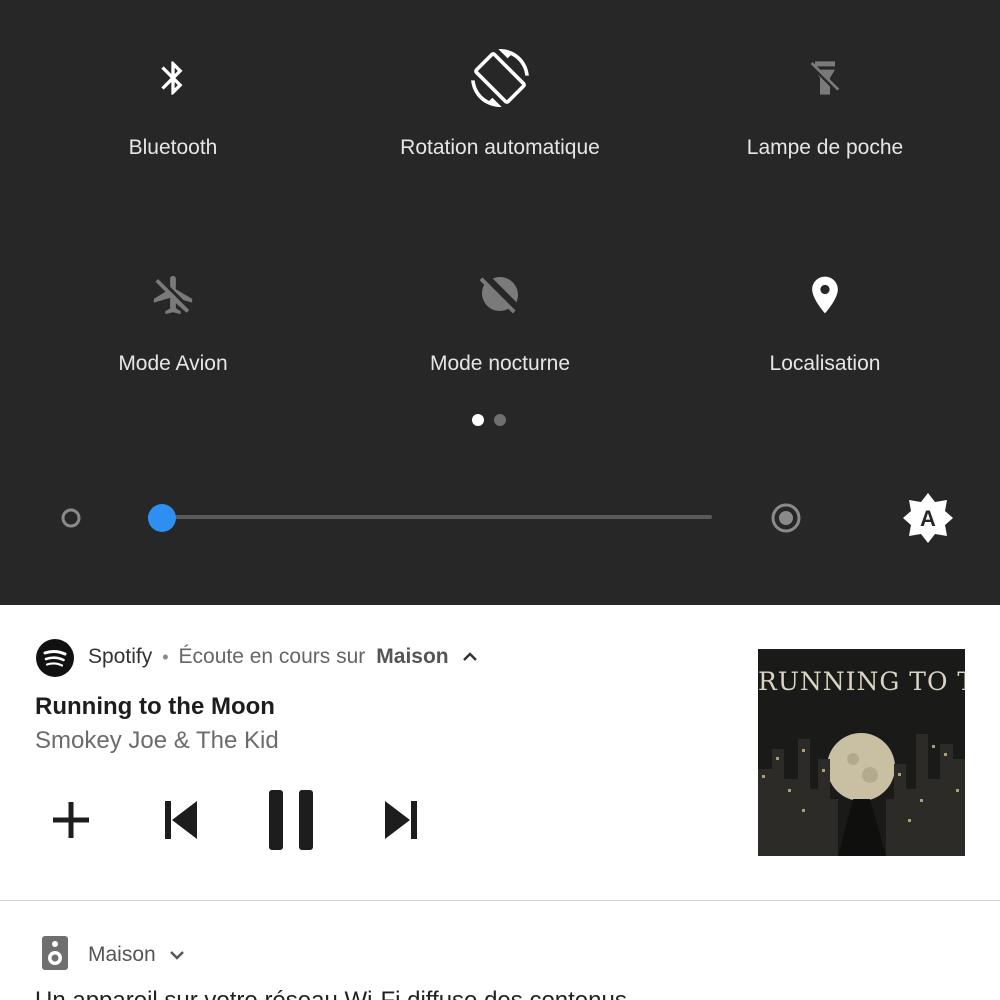 This screenshot has height=1000, width=1000. Describe the element at coordinates (177, 955) in the screenshot. I see `expand-chevron-icon` at that location.